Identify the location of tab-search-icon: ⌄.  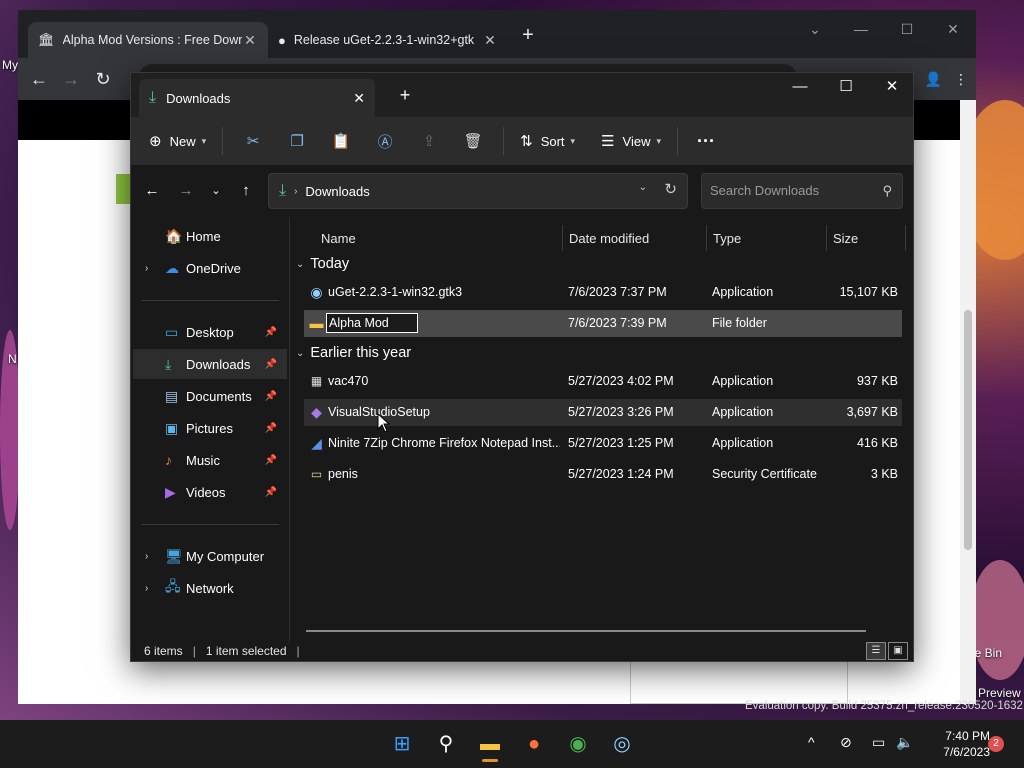
(815, 29).